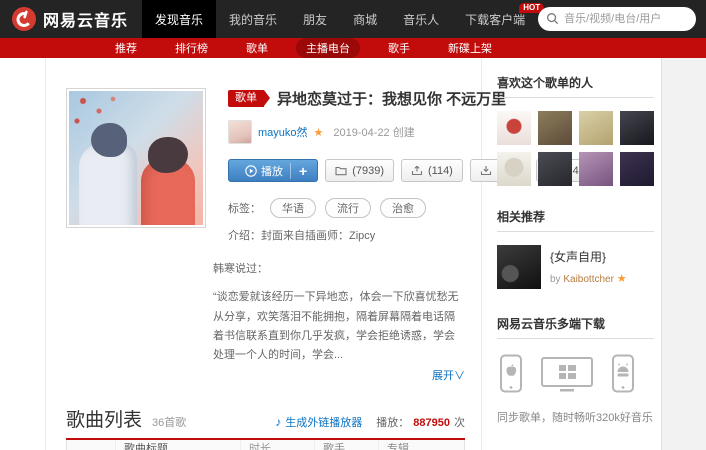 Image resolution: width=706 pixels, height=450 pixels. I want to click on sub-navbar: 推荐 排行榜 歌单 主播电台 歌手 新碟上架, so click(353, 48).